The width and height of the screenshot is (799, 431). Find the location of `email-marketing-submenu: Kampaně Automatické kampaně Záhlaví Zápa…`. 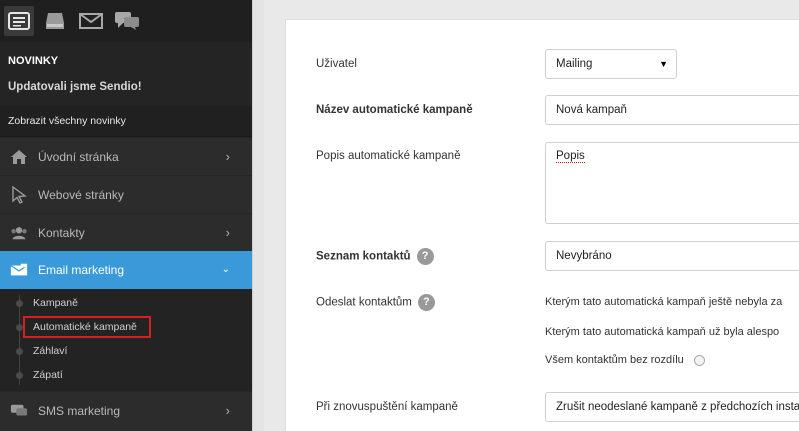

email-marketing-submenu: Kampaně Automatické kampaně Záhlaví Zápa… is located at coordinates (126, 340).